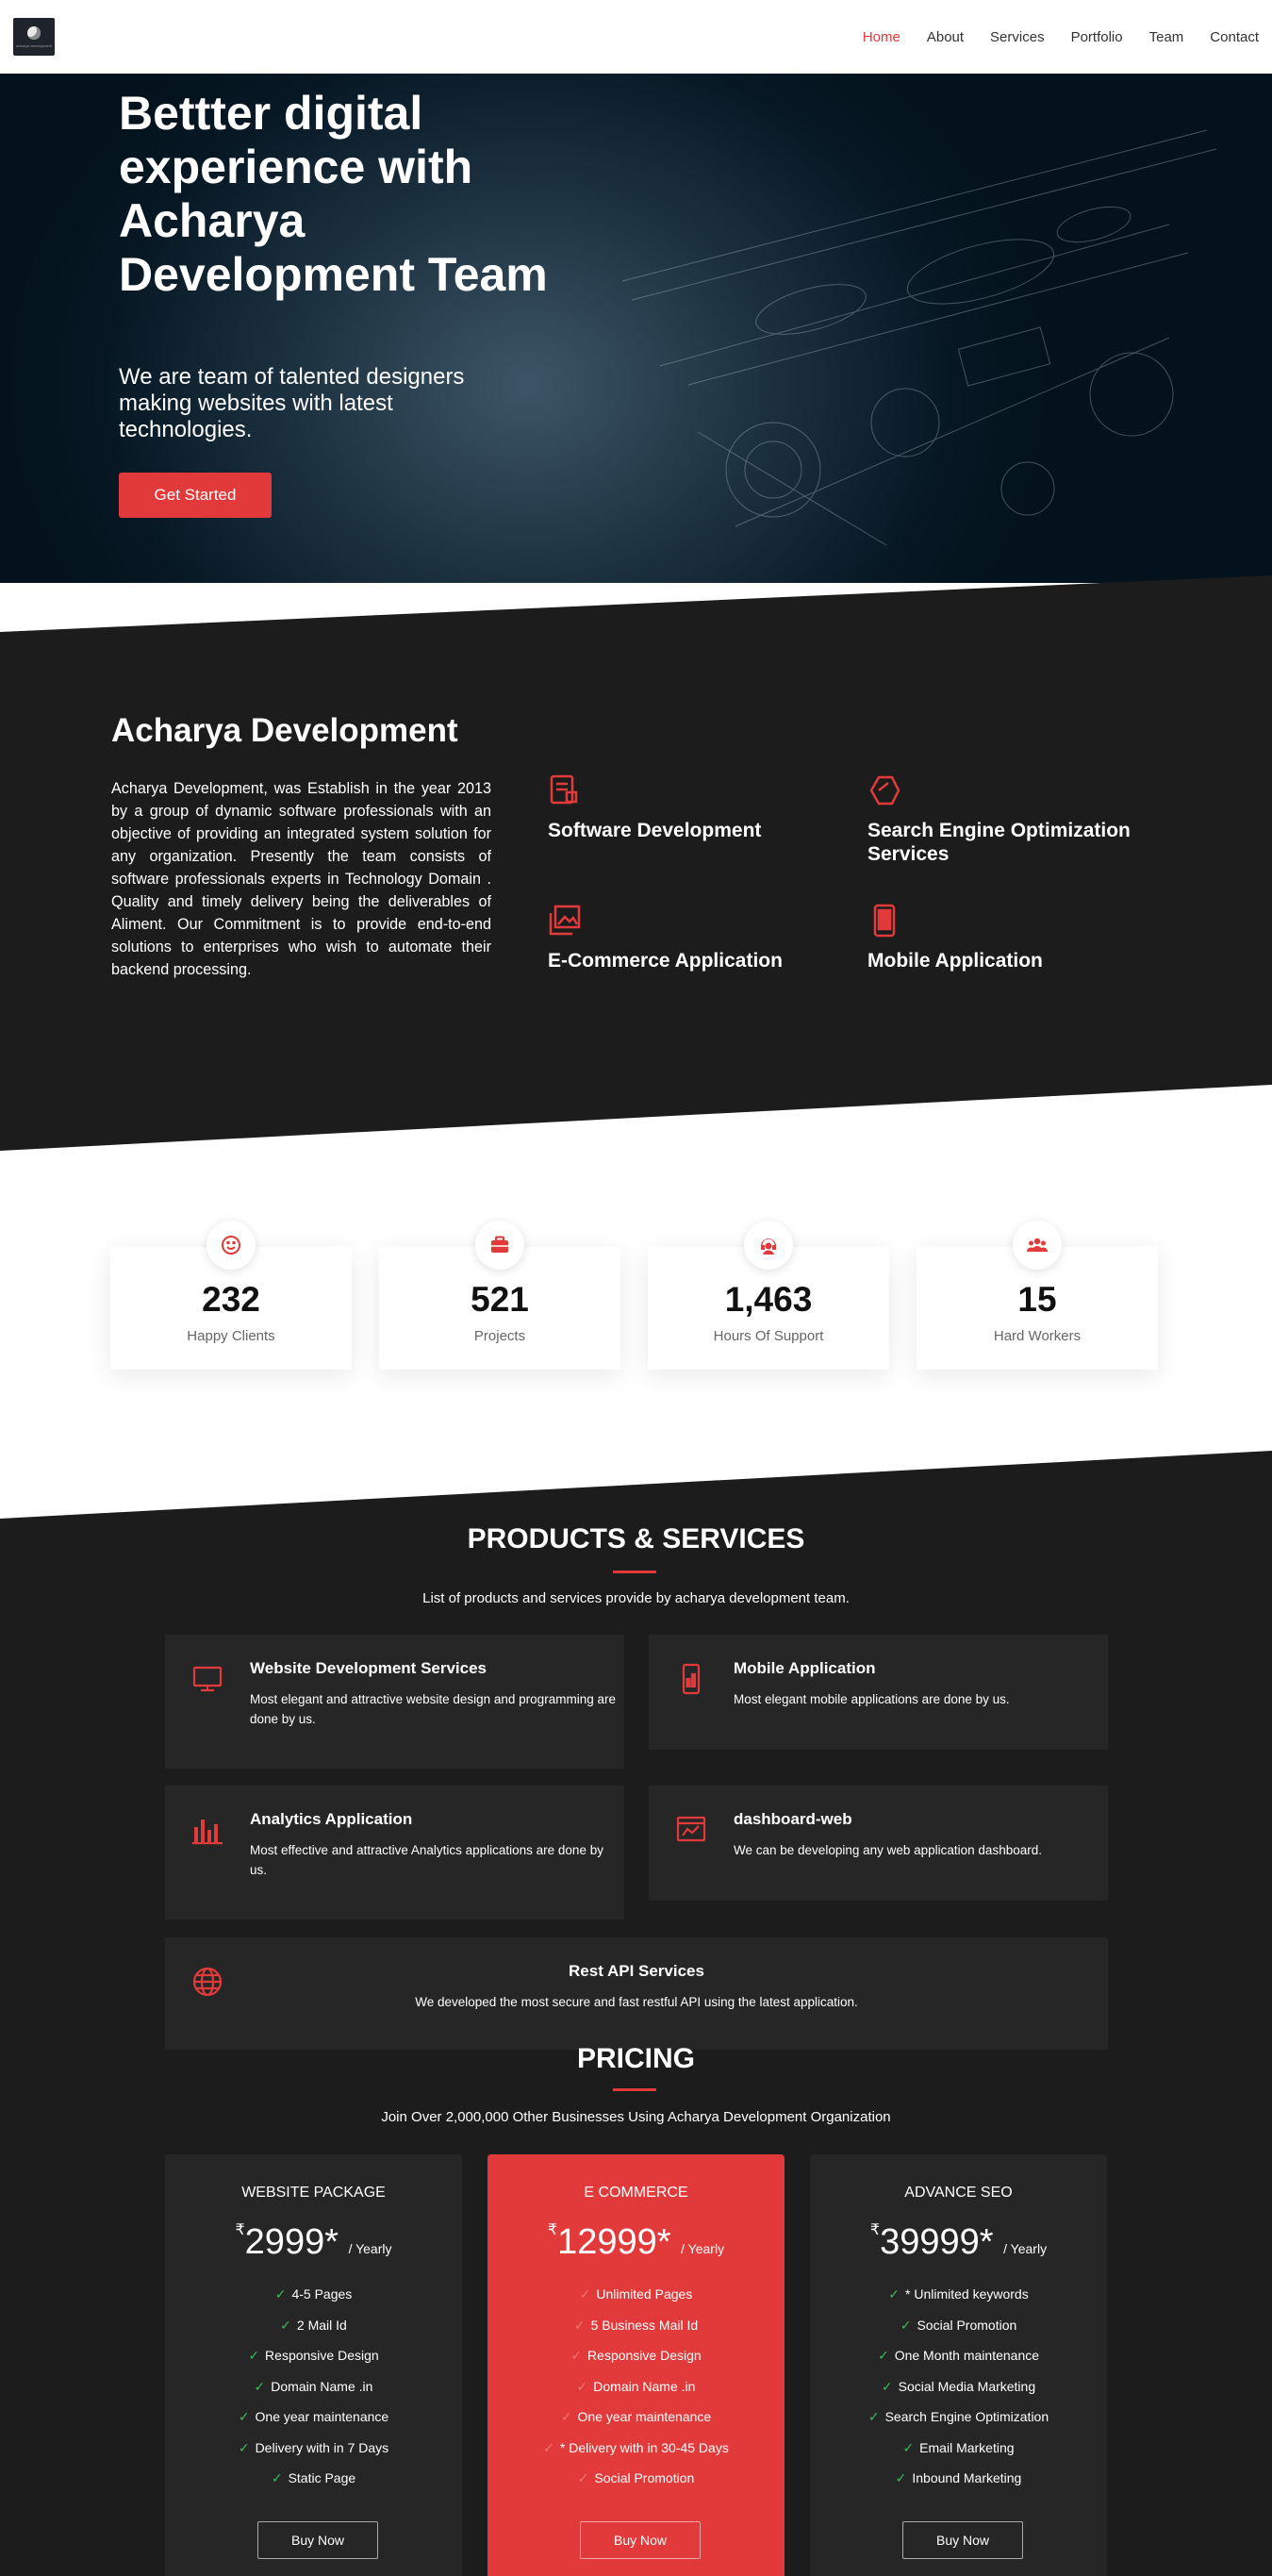 This screenshot has height=2576, width=1272. Describe the element at coordinates (196, 495) in the screenshot. I see `get-started-button: Get Started` at that location.